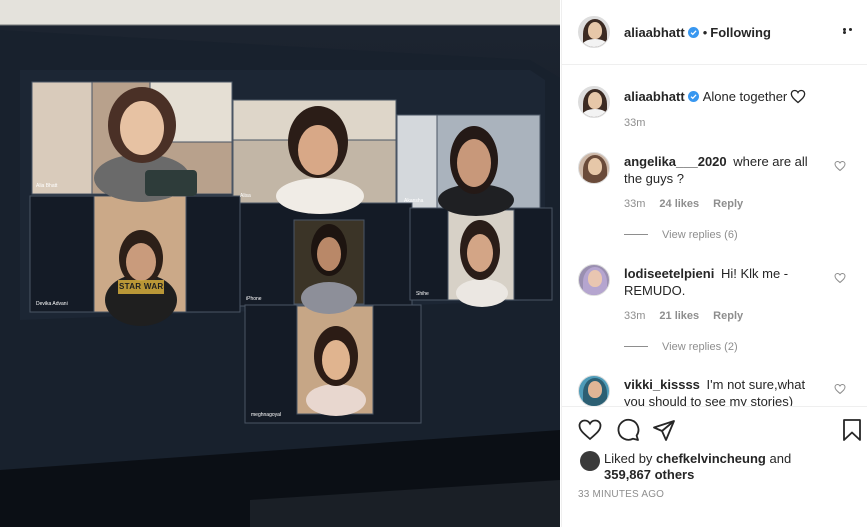 This screenshot has height=527, width=867. What do you see at coordinates (662, 384) in the screenshot?
I see `comment-username: vikki_kissss` at bounding box center [662, 384].